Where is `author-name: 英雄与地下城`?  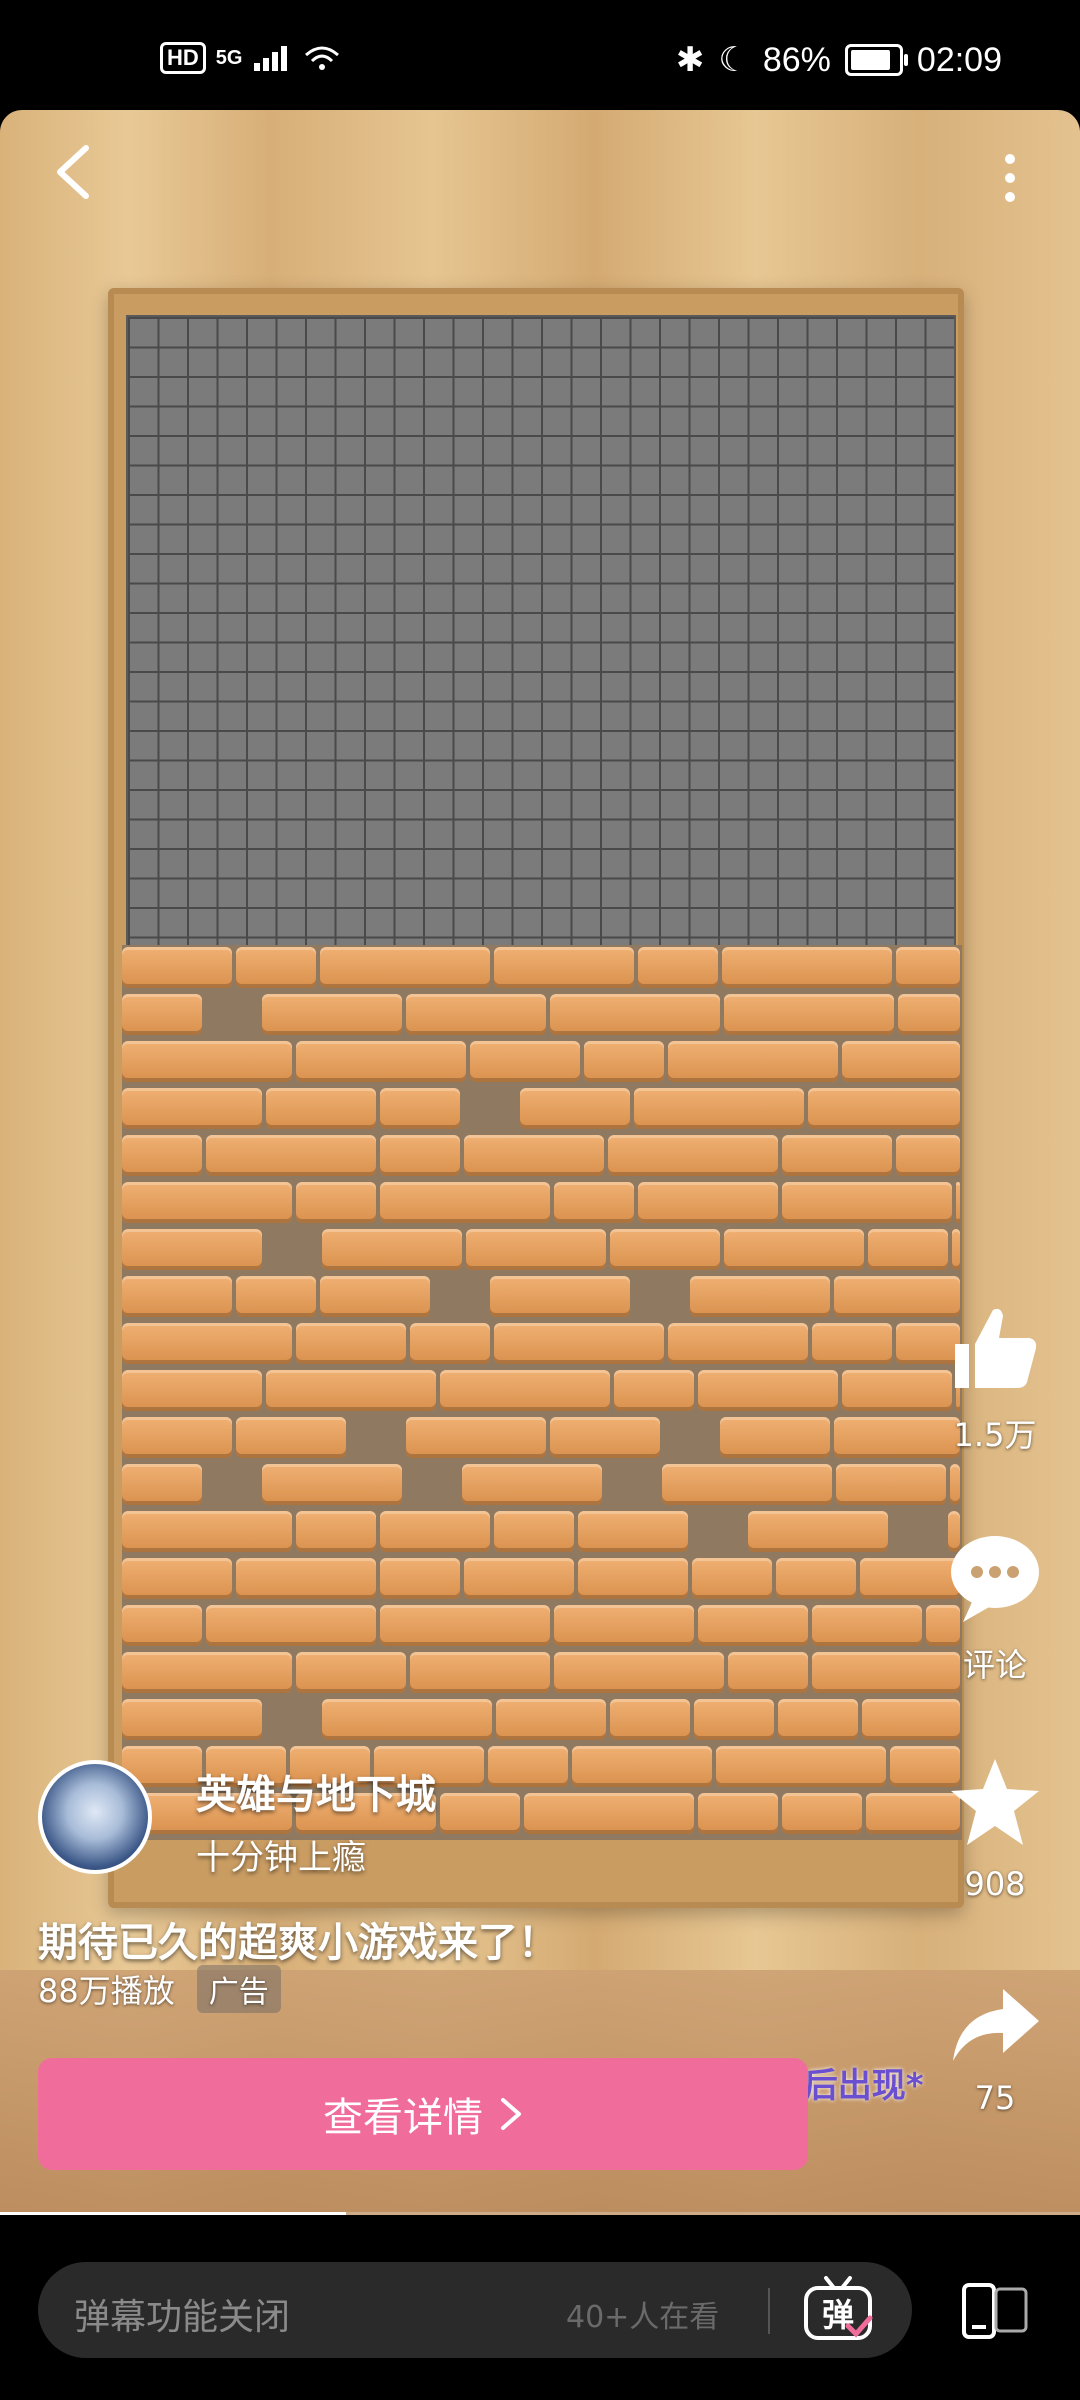 author-name: 英雄与地下城 is located at coordinates (316, 1791).